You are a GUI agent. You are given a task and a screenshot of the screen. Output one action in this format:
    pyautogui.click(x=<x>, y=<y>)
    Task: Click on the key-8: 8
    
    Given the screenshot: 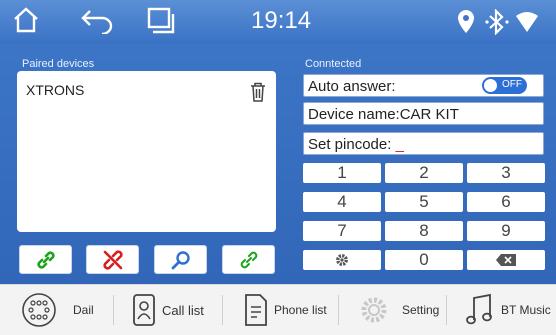 What is the action you would take?
    pyautogui.click(x=424, y=231)
    